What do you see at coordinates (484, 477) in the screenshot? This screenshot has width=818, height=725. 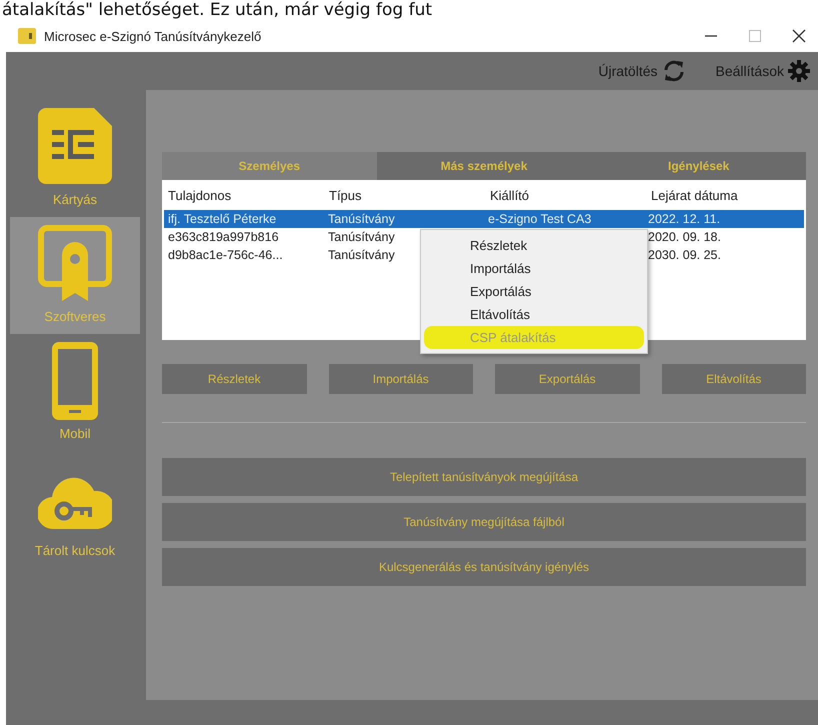 I see `wide-button: Telepített tanúsítványok megújítása` at bounding box center [484, 477].